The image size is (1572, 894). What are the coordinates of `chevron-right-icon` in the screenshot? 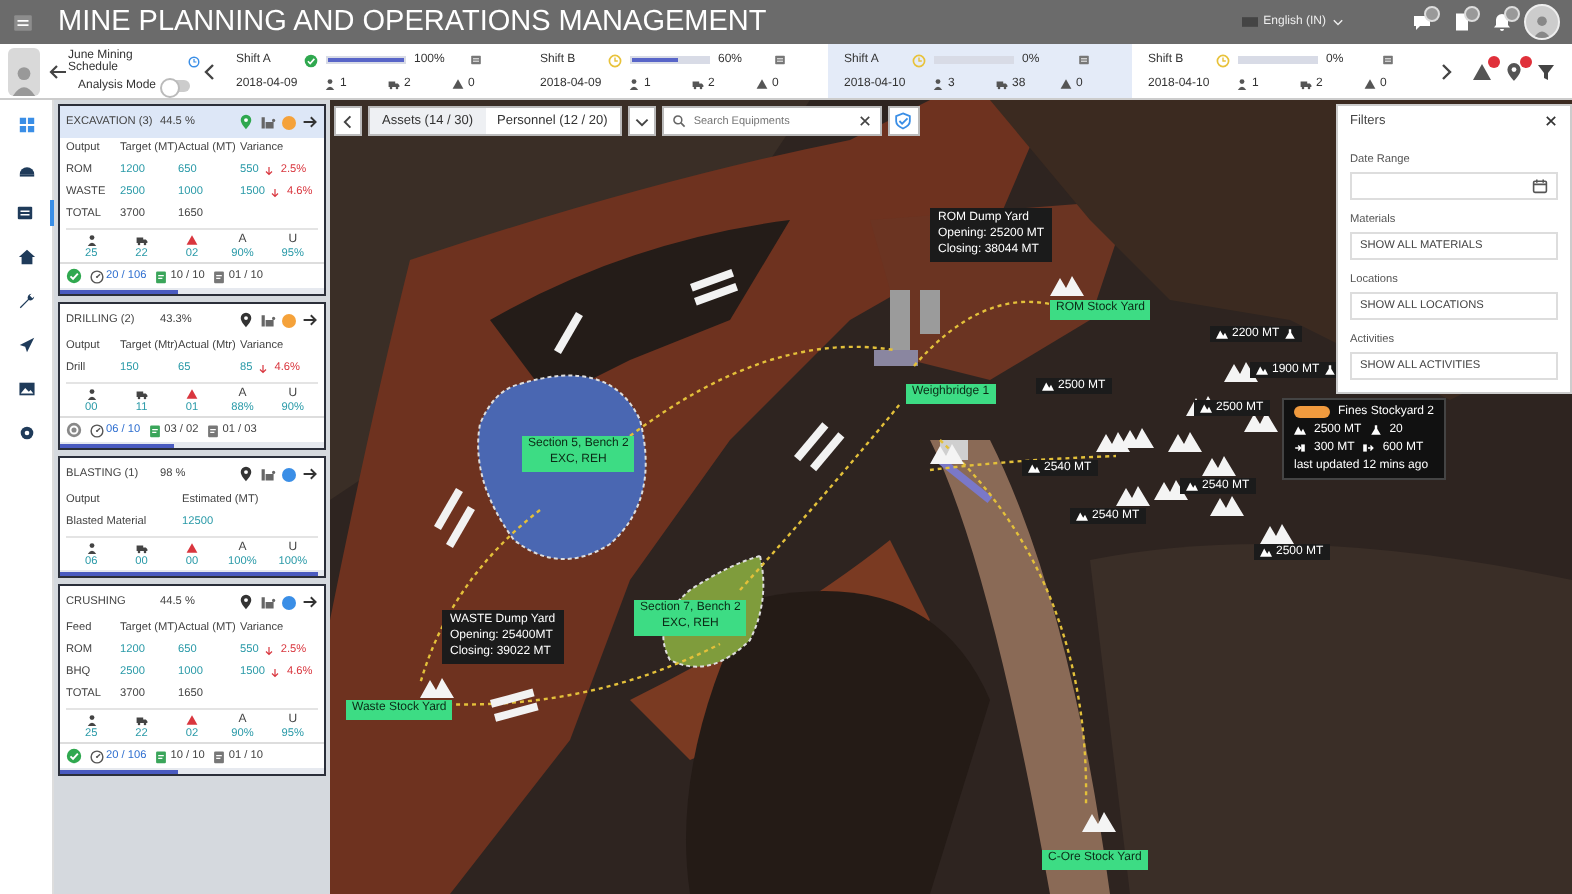 It's located at (1446, 71).